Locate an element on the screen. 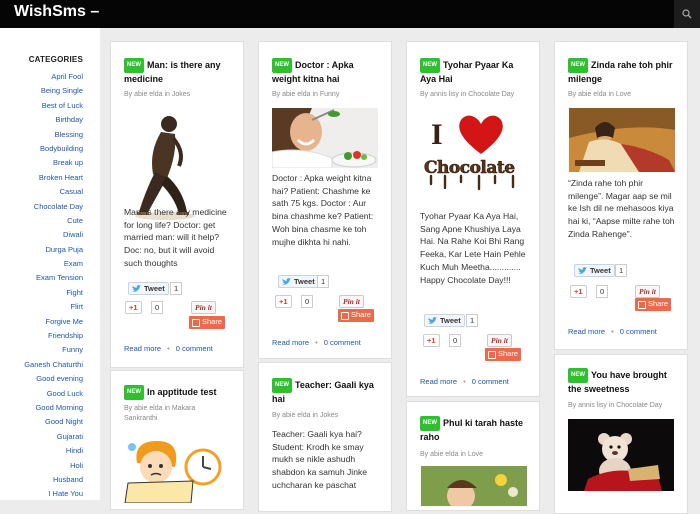 The height and width of the screenshot is (514, 700). post-image: I Chocolate is located at coordinates (474, 151).